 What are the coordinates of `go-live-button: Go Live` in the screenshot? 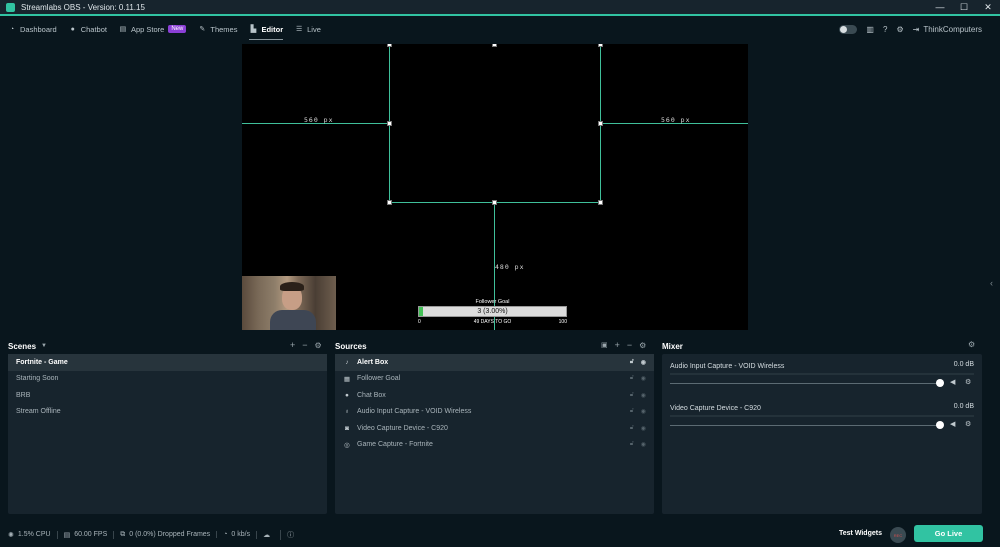 It's located at (948, 533).